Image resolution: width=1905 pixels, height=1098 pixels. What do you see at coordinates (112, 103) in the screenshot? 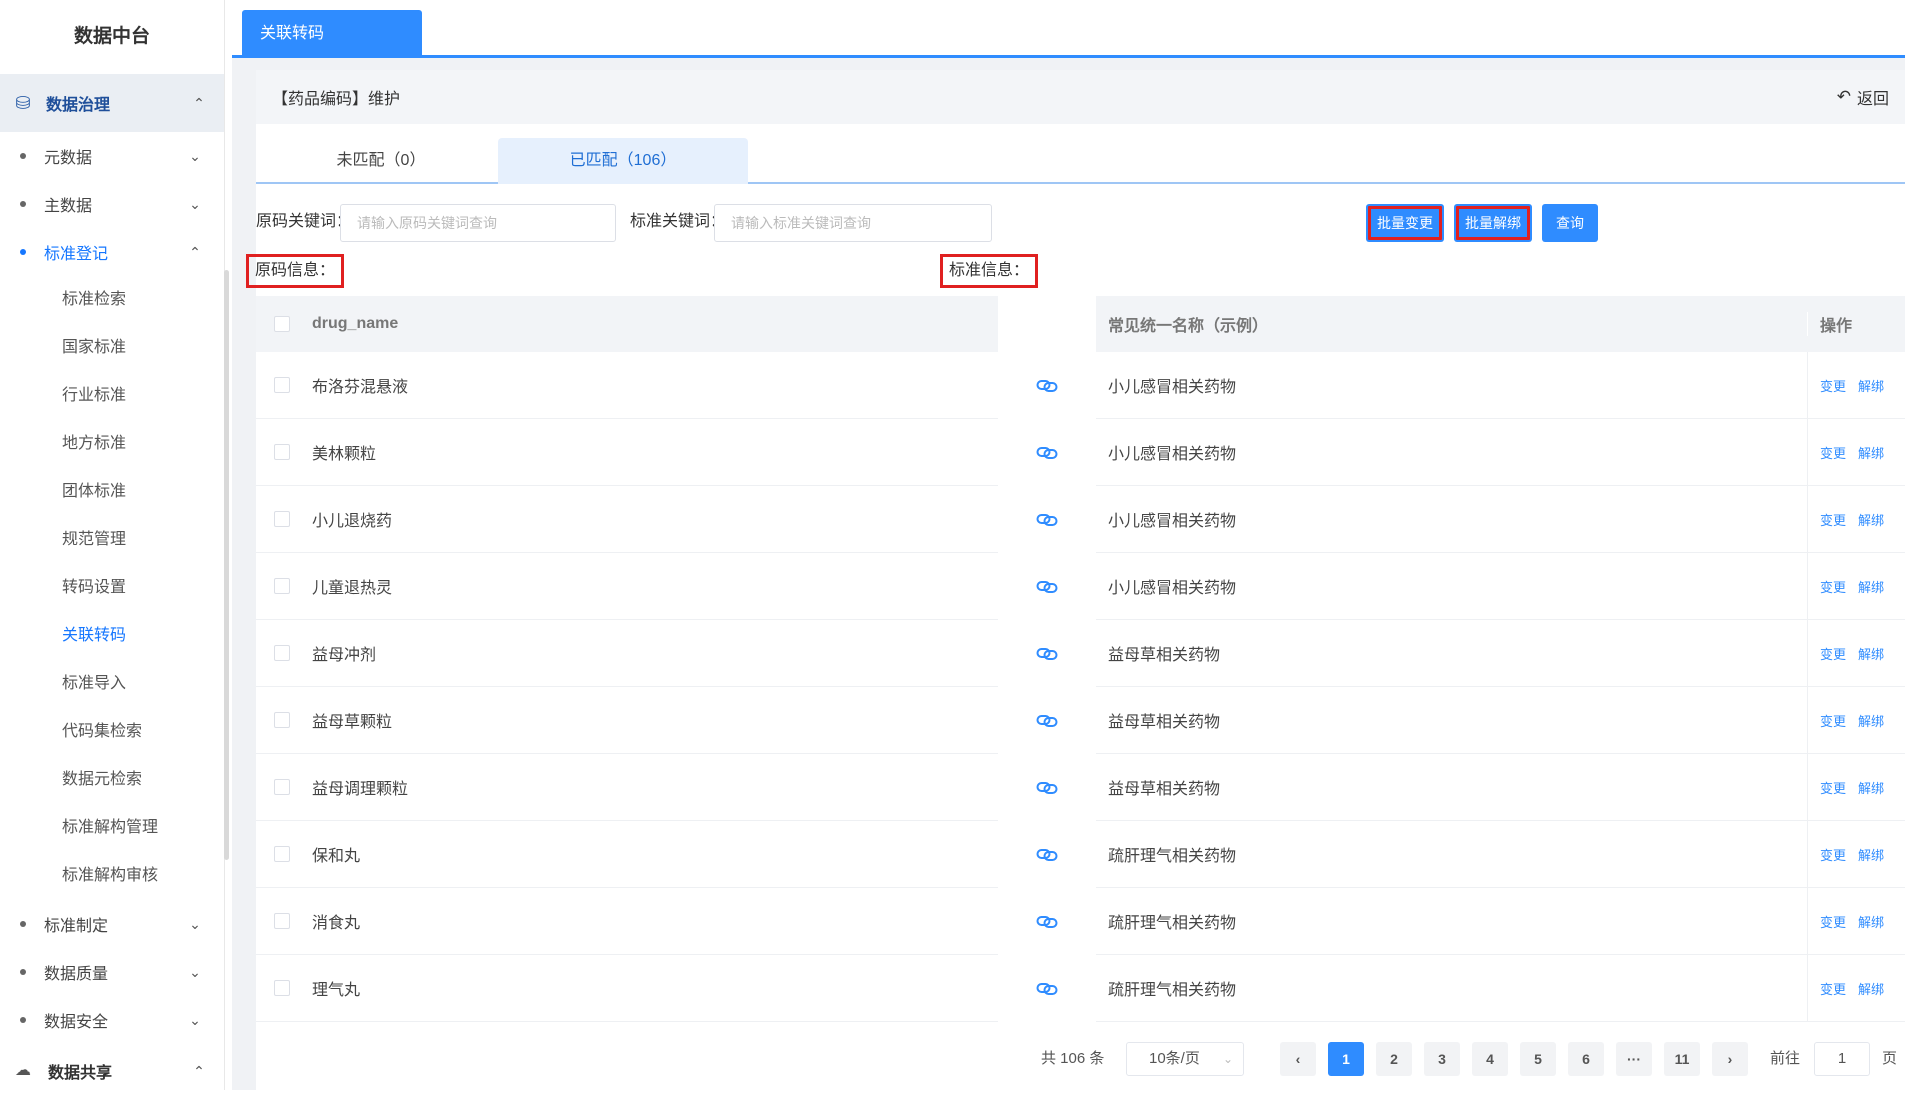
I see `menu-data-governance: ⛁ 数据治理 ⌃` at bounding box center [112, 103].